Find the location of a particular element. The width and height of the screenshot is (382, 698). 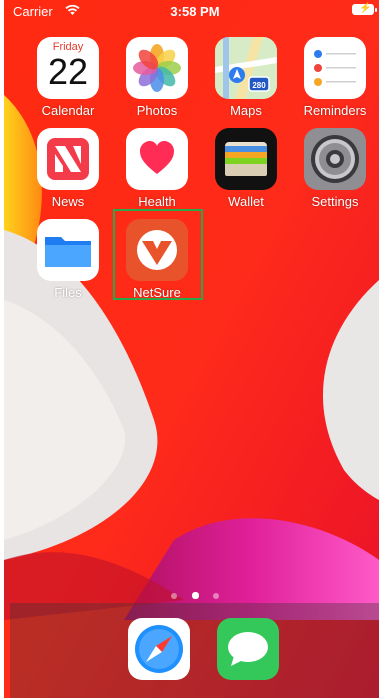

selection-highlight is located at coordinates (158, 254).